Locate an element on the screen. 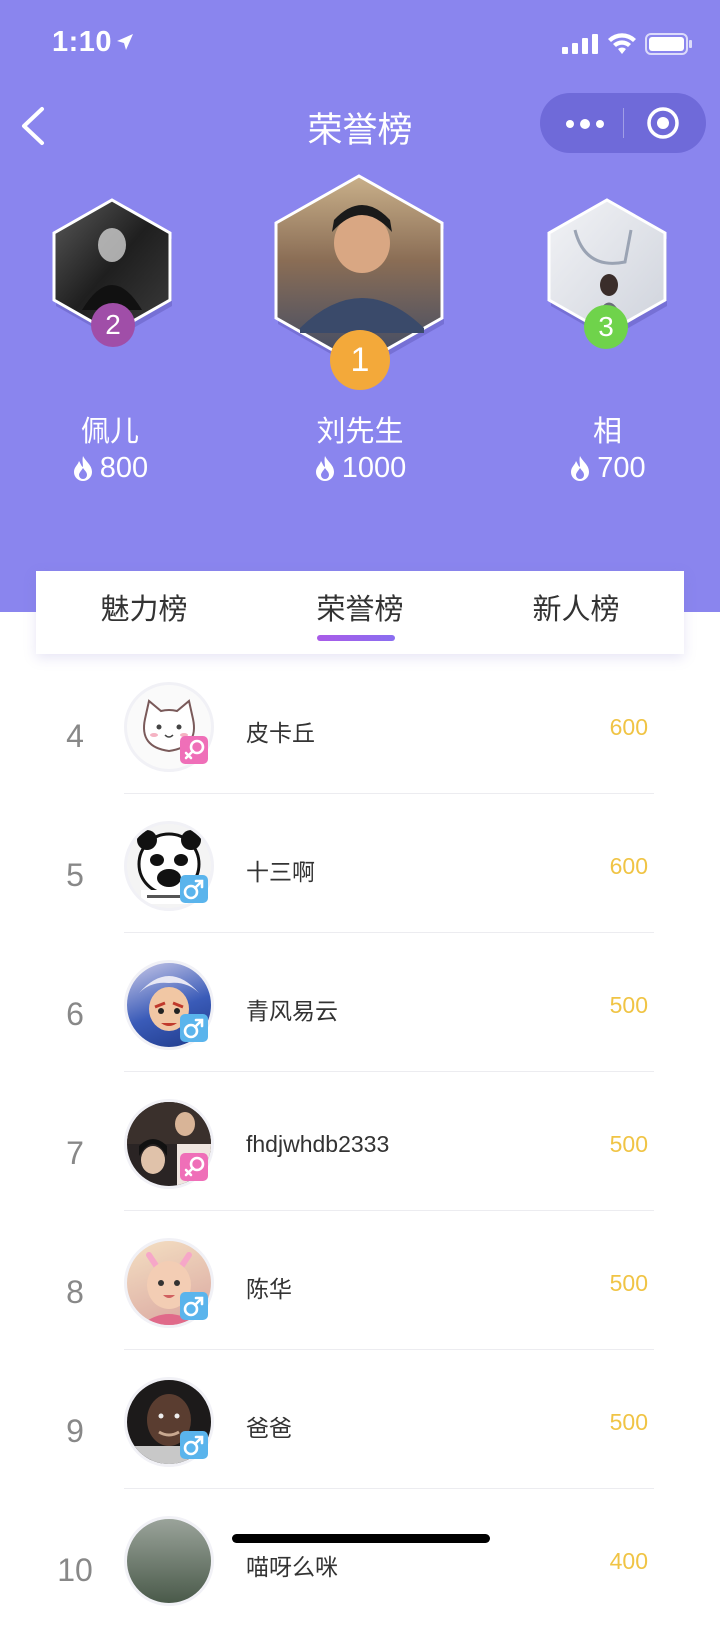 This screenshot has width=720, height=1643. row-name: 皮卡丘 is located at coordinates (280, 733).